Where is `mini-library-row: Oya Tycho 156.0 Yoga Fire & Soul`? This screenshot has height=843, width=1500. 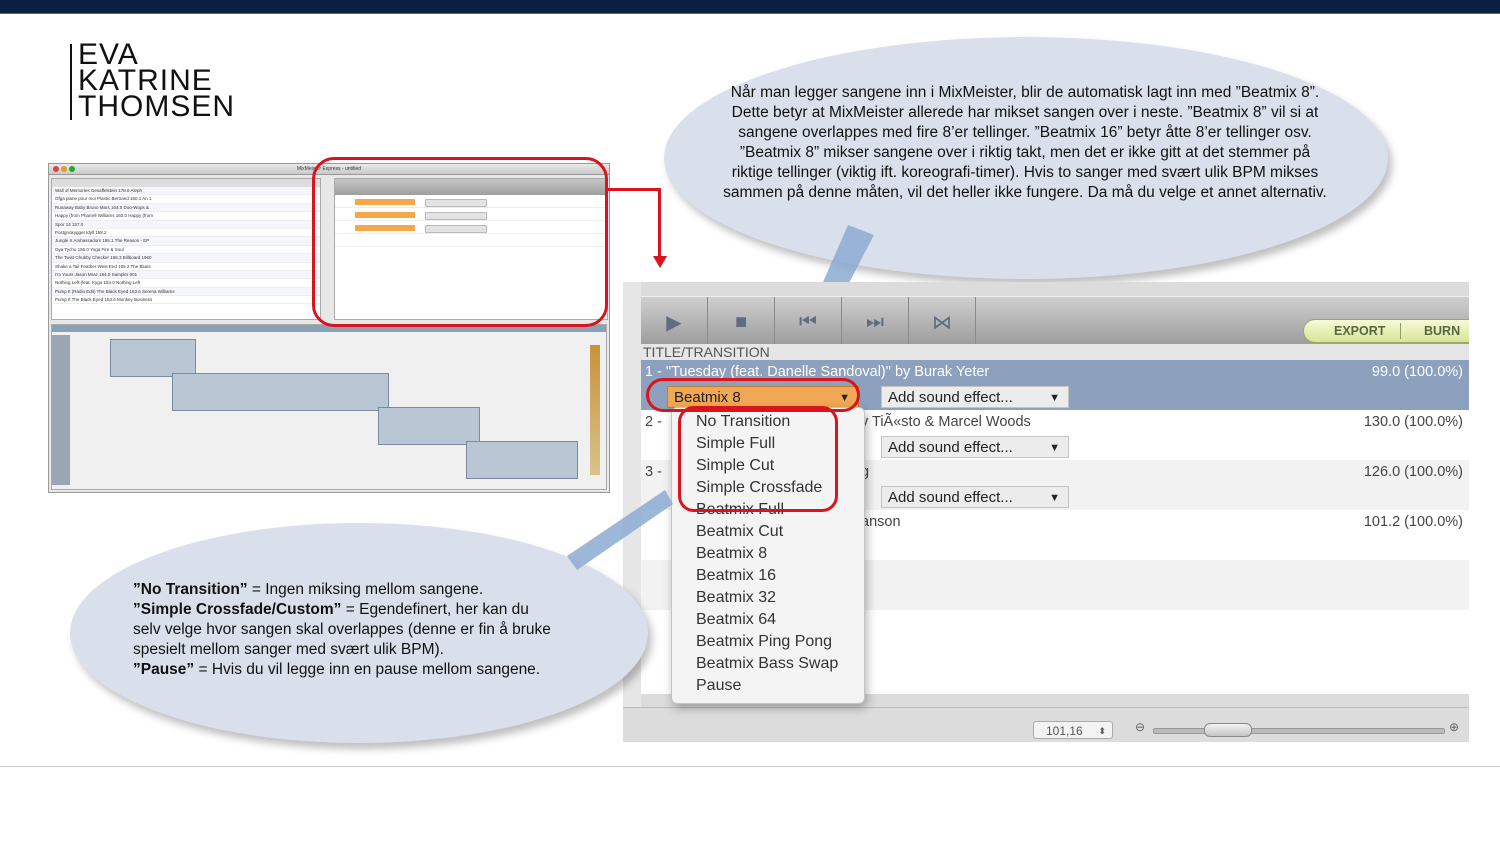 mini-library-row: Oya Tycho 156.0 Yoga Fire & Soul is located at coordinates (186, 250).